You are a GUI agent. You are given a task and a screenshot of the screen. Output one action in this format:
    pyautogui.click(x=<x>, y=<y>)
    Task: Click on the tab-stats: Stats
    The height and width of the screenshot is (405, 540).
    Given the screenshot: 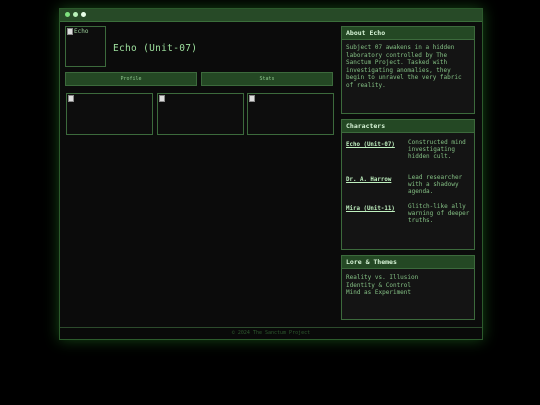 What is the action you would take?
    pyautogui.click(x=267, y=79)
    